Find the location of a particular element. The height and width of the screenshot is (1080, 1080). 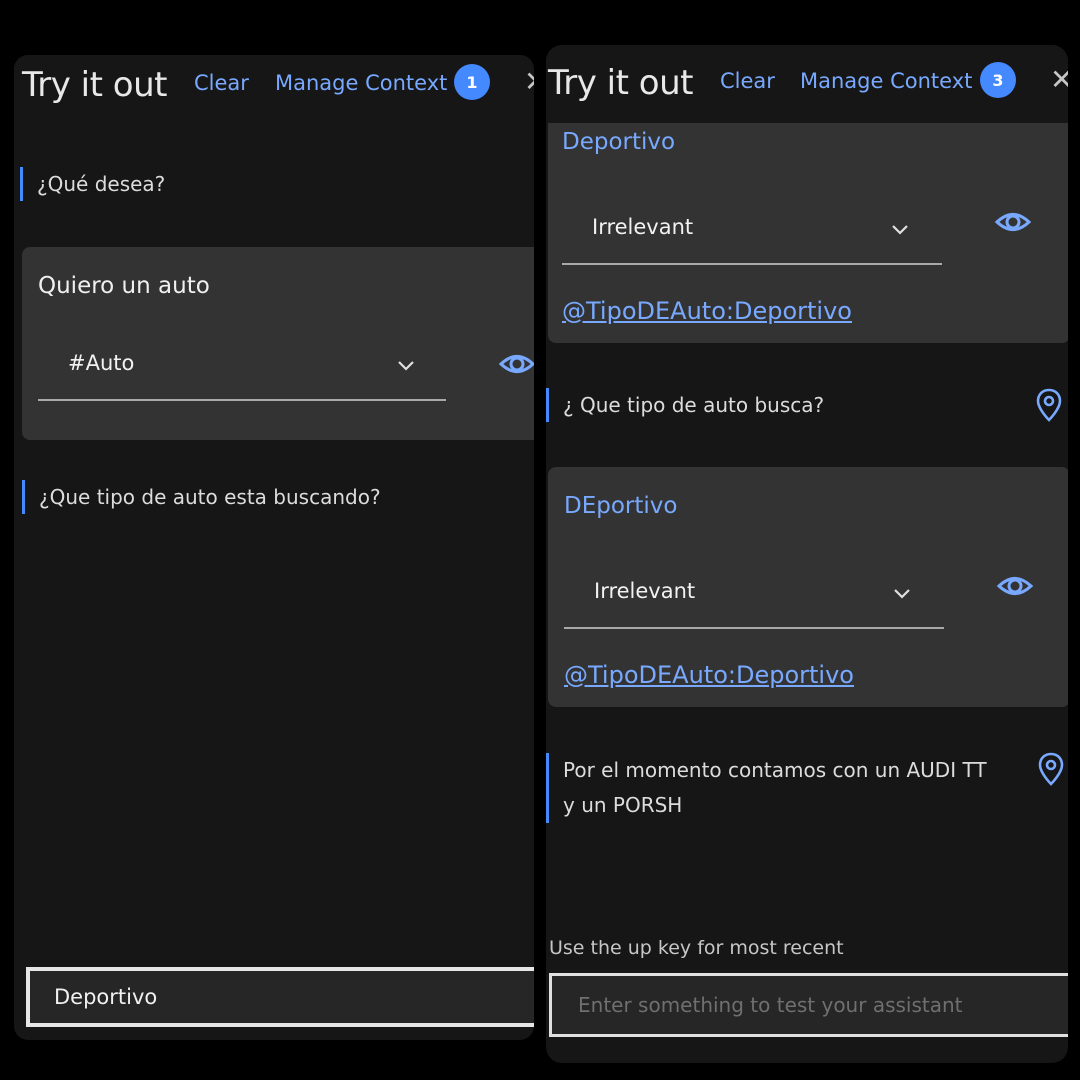

intent-value: #Auto is located at coordinates (101, 363).